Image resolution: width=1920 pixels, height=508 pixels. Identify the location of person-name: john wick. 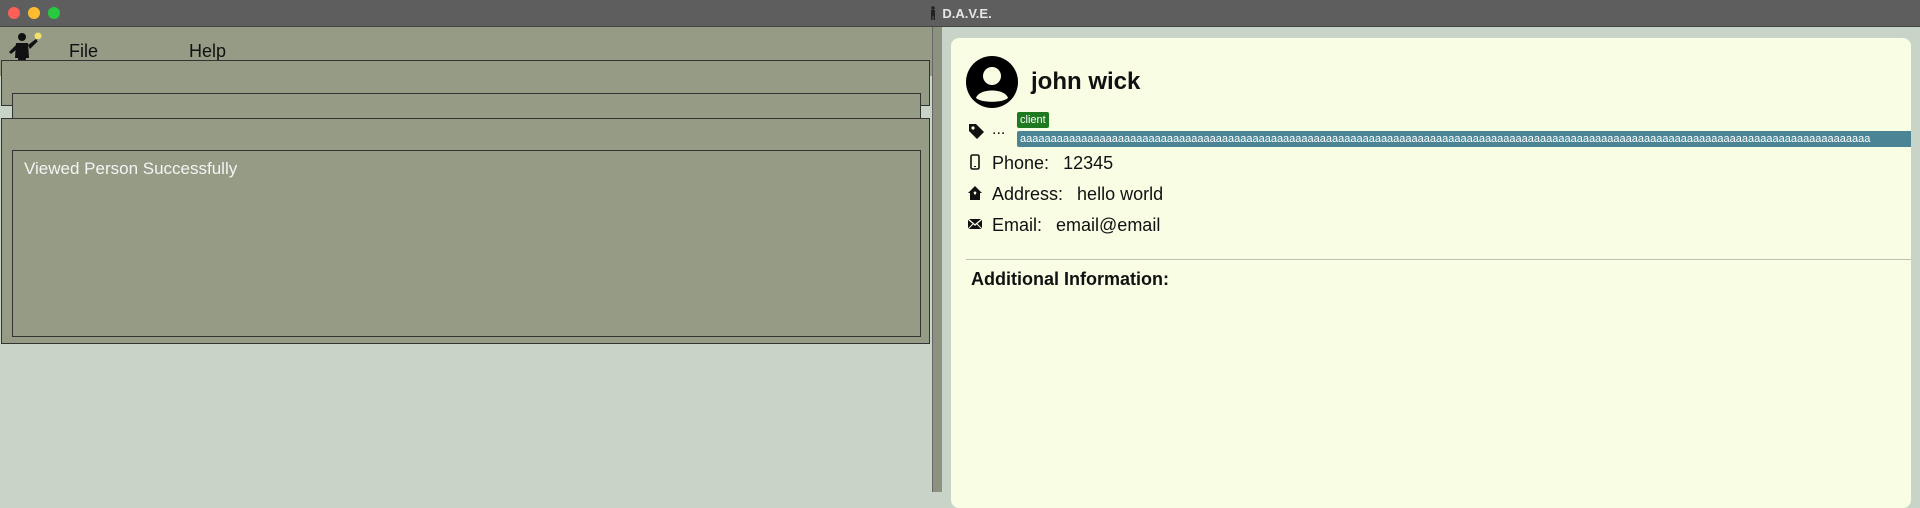
(1086, 81).